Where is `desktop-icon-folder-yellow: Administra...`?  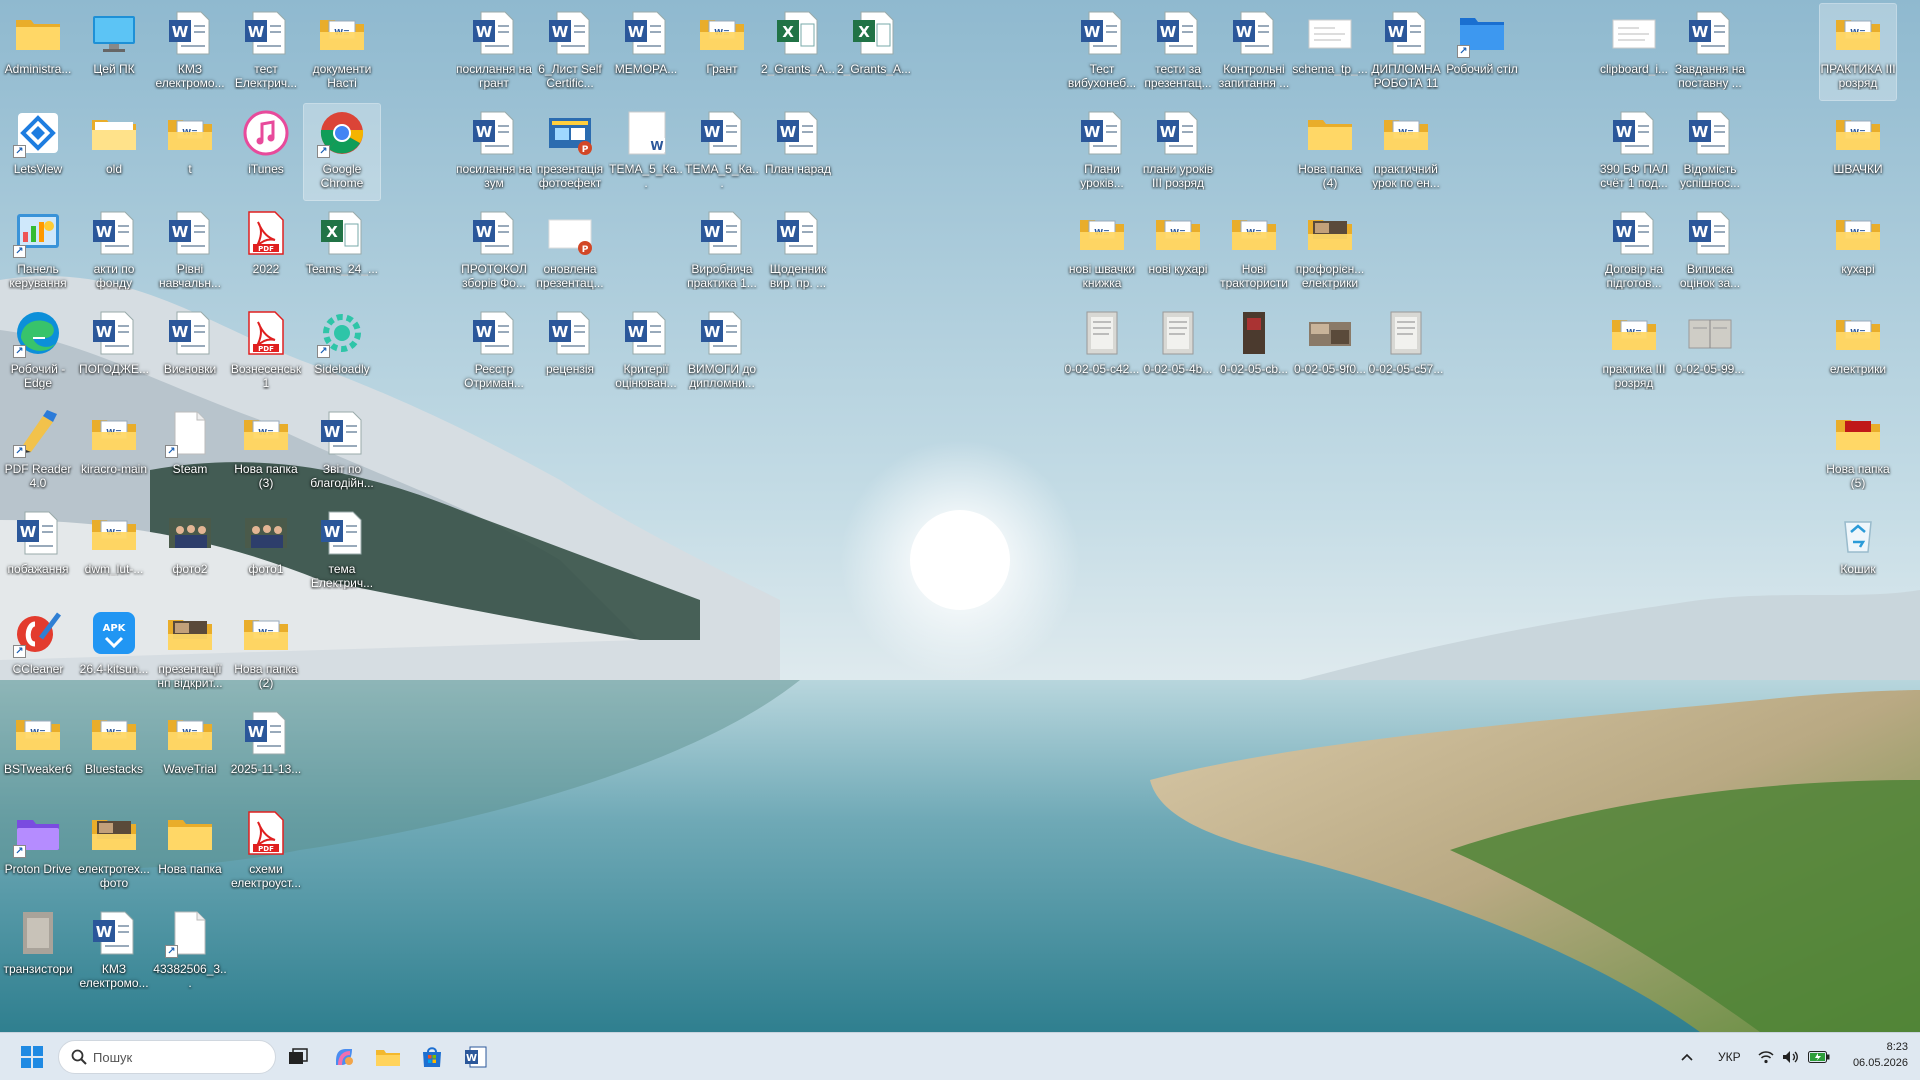
desktop-icon-folder-yellow: Administra... is located at coordinates (38, 52).